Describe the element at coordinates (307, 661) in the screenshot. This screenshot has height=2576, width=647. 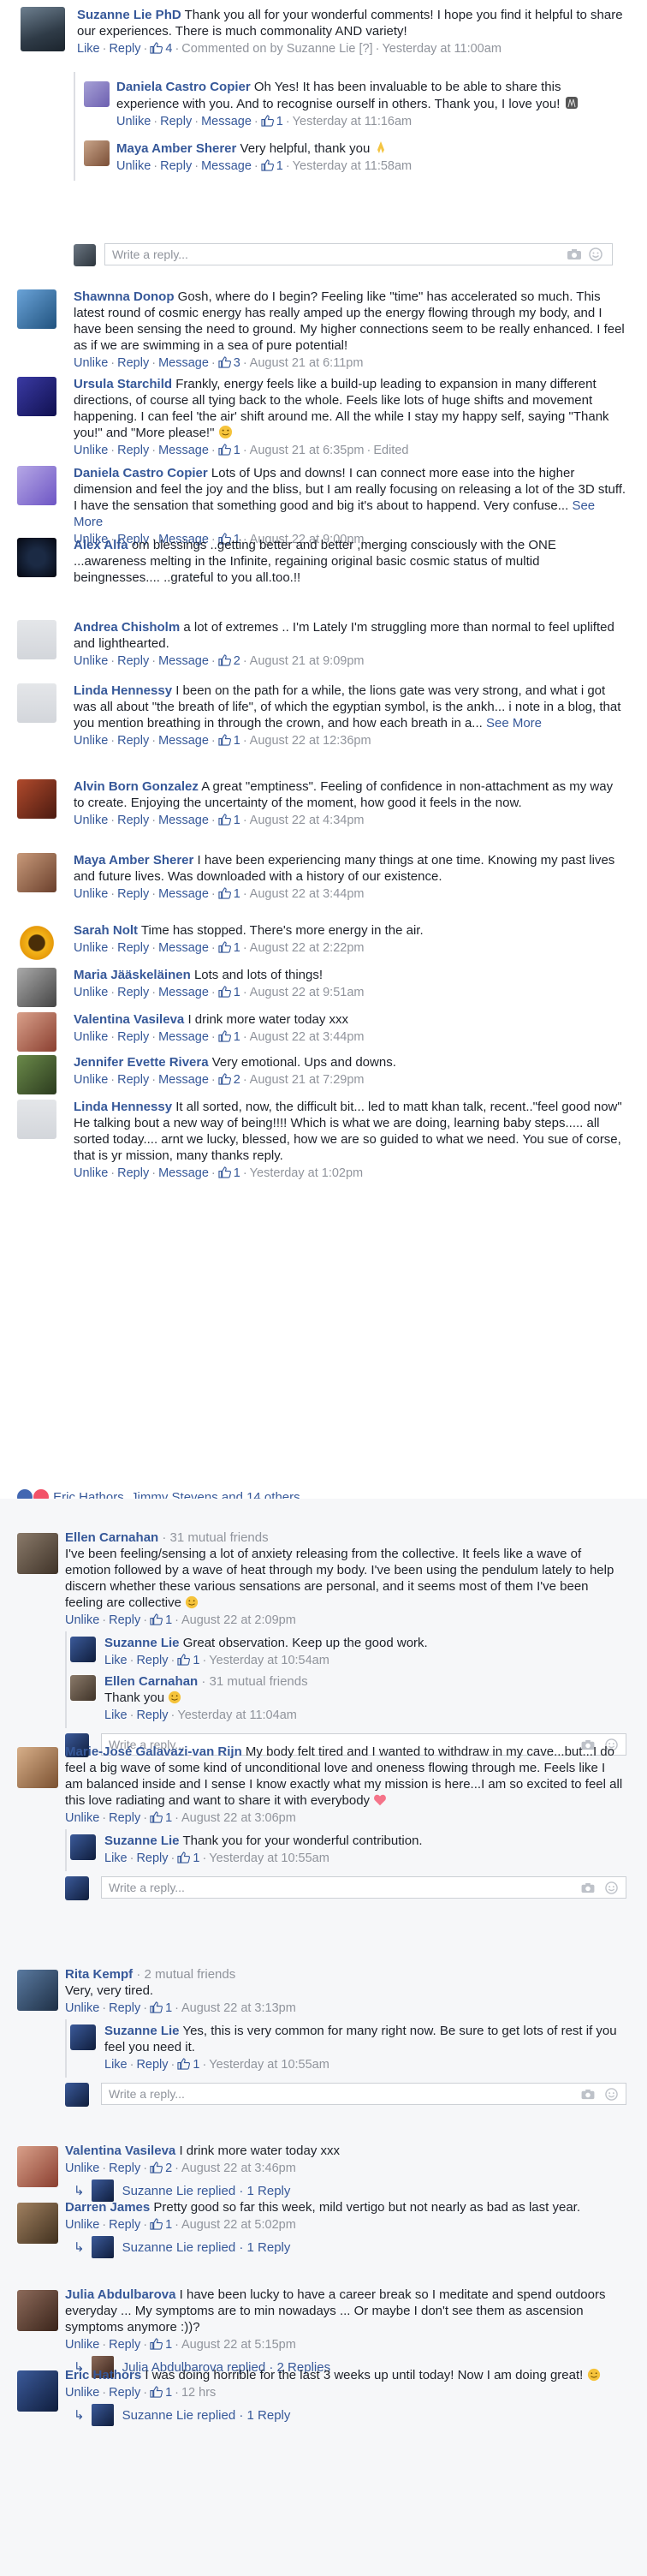
I see `timestamp: August 21 at 9:09pm` at that location.